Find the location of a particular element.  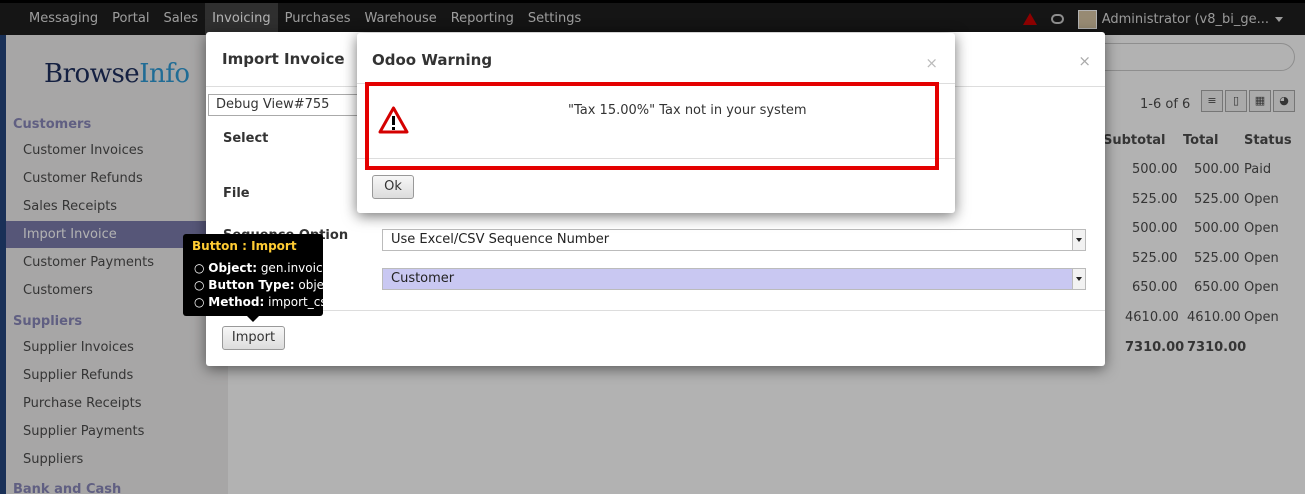

sequence-option-select: Use Excel/CSV Sequence Number is located at coordinates (734, 240).